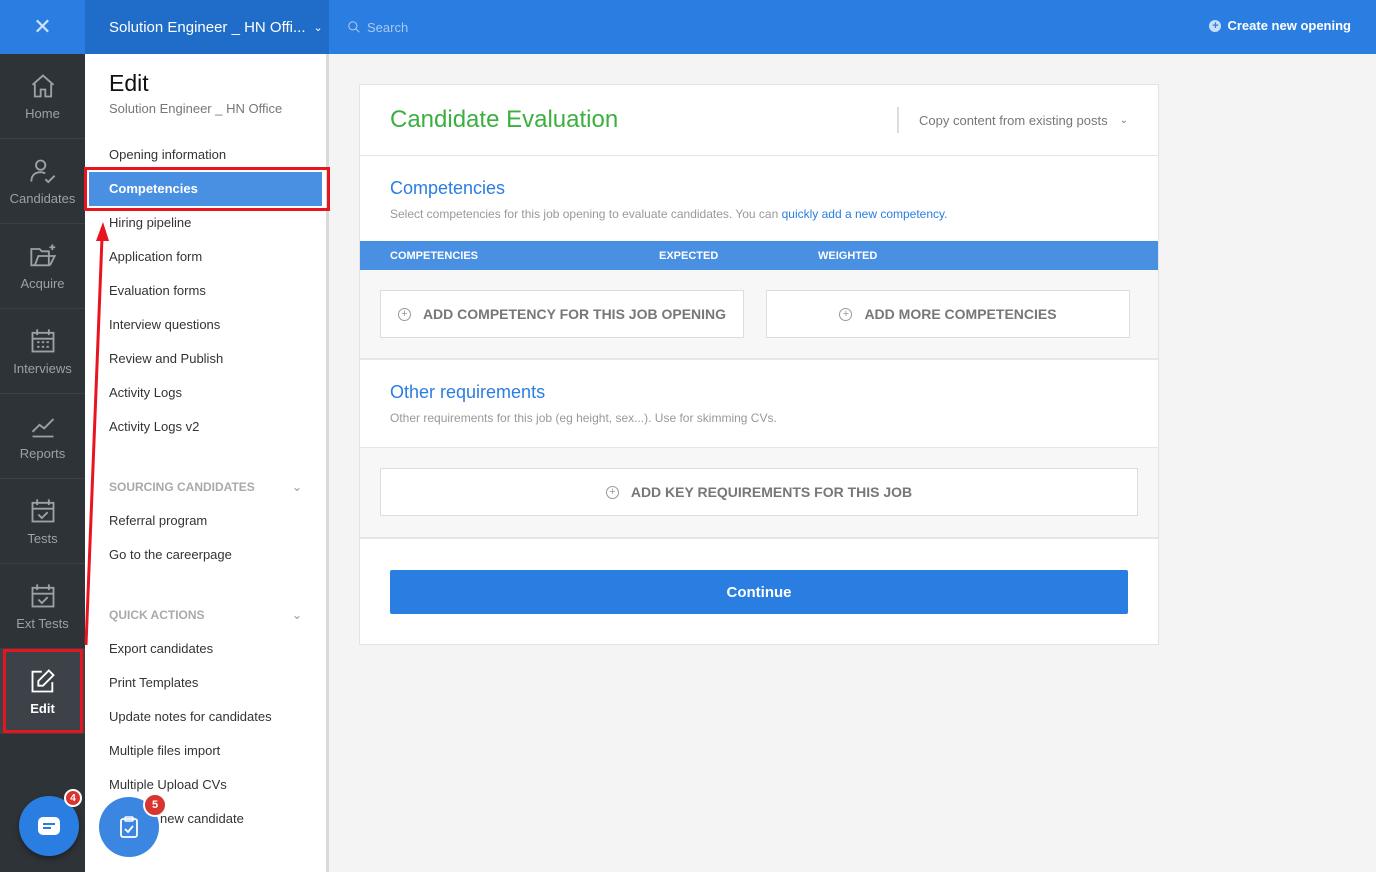  What do you see at coordinates (42, 623) in the screenshot?
I see `rail-label: Ext Tests` at bounding box center [42, 623].